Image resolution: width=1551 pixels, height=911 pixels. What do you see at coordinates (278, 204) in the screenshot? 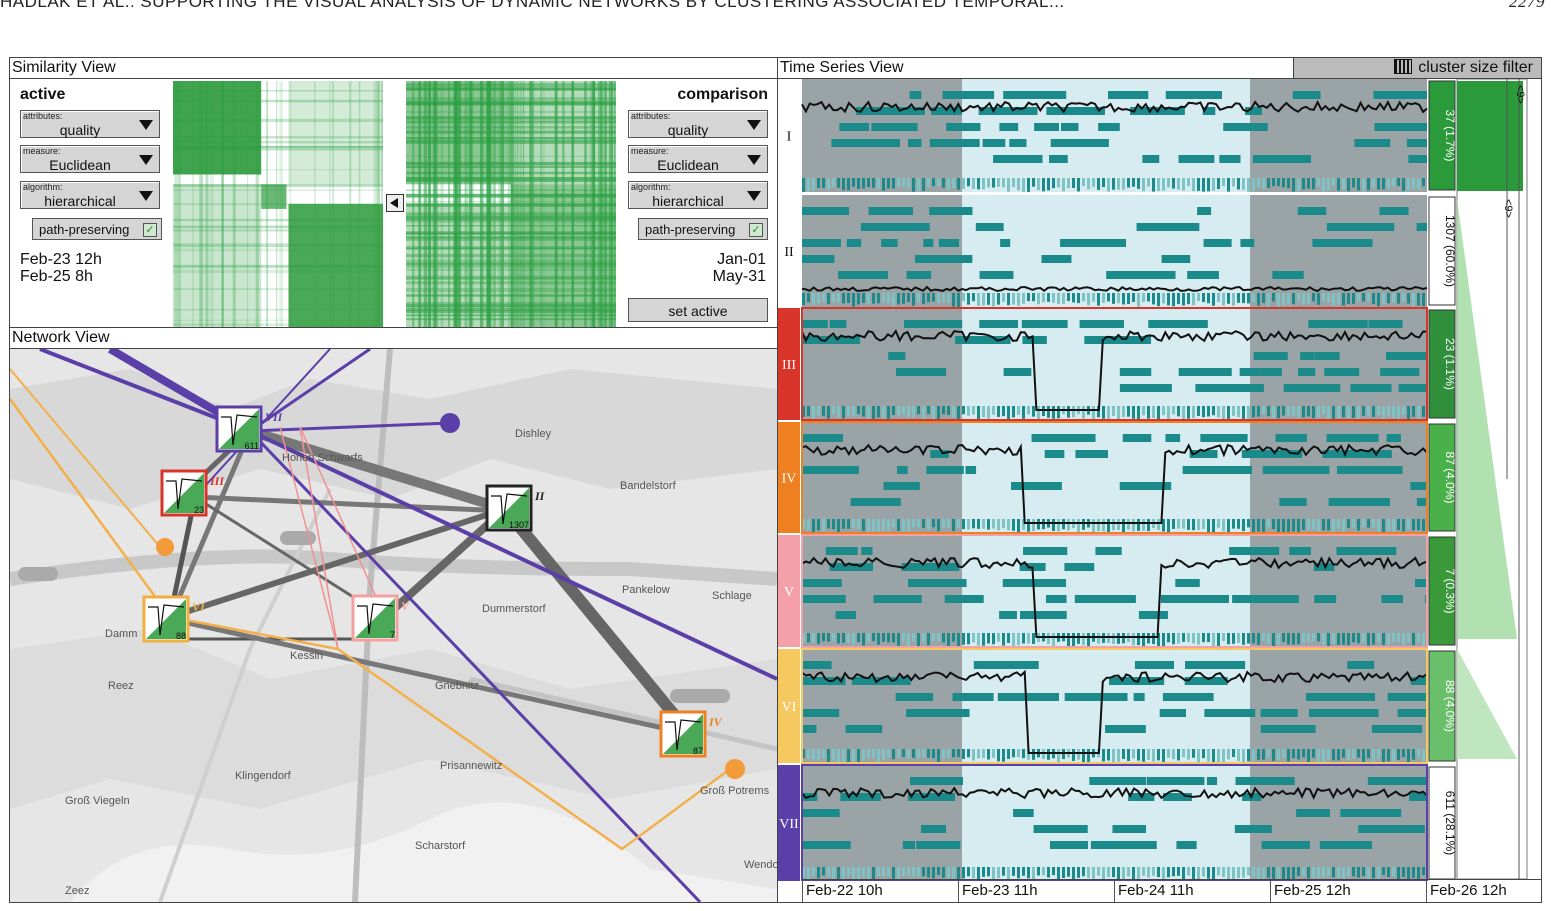
I see `active-similarity-matrix` at bounding box center [278, 204].